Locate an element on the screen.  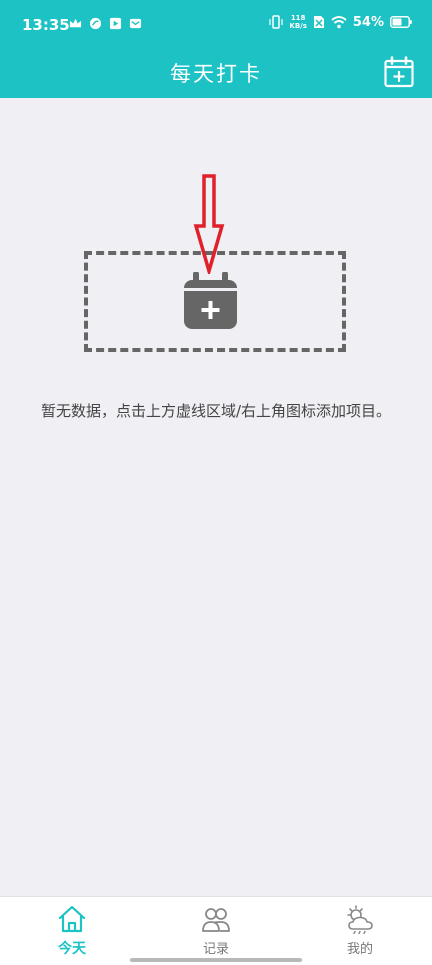
system-icons: 118 KB/s 54% is located at coordinates (340, 22).